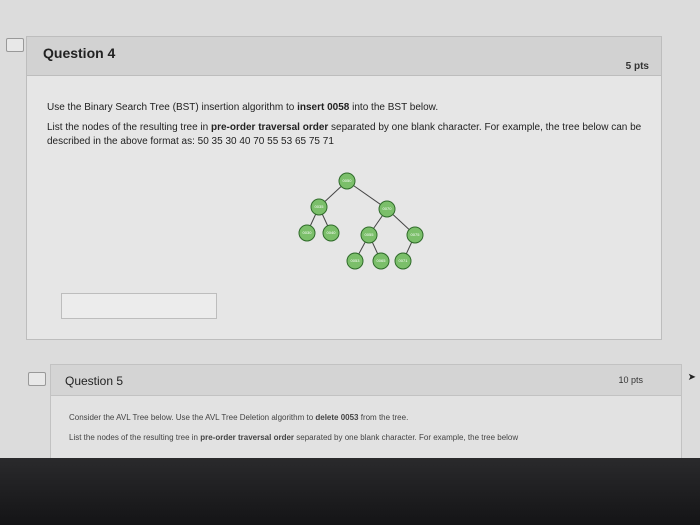 The width and height of the screenshot is (700, 525). I want to click on tree-node-label: 0053, so click(356, 260).